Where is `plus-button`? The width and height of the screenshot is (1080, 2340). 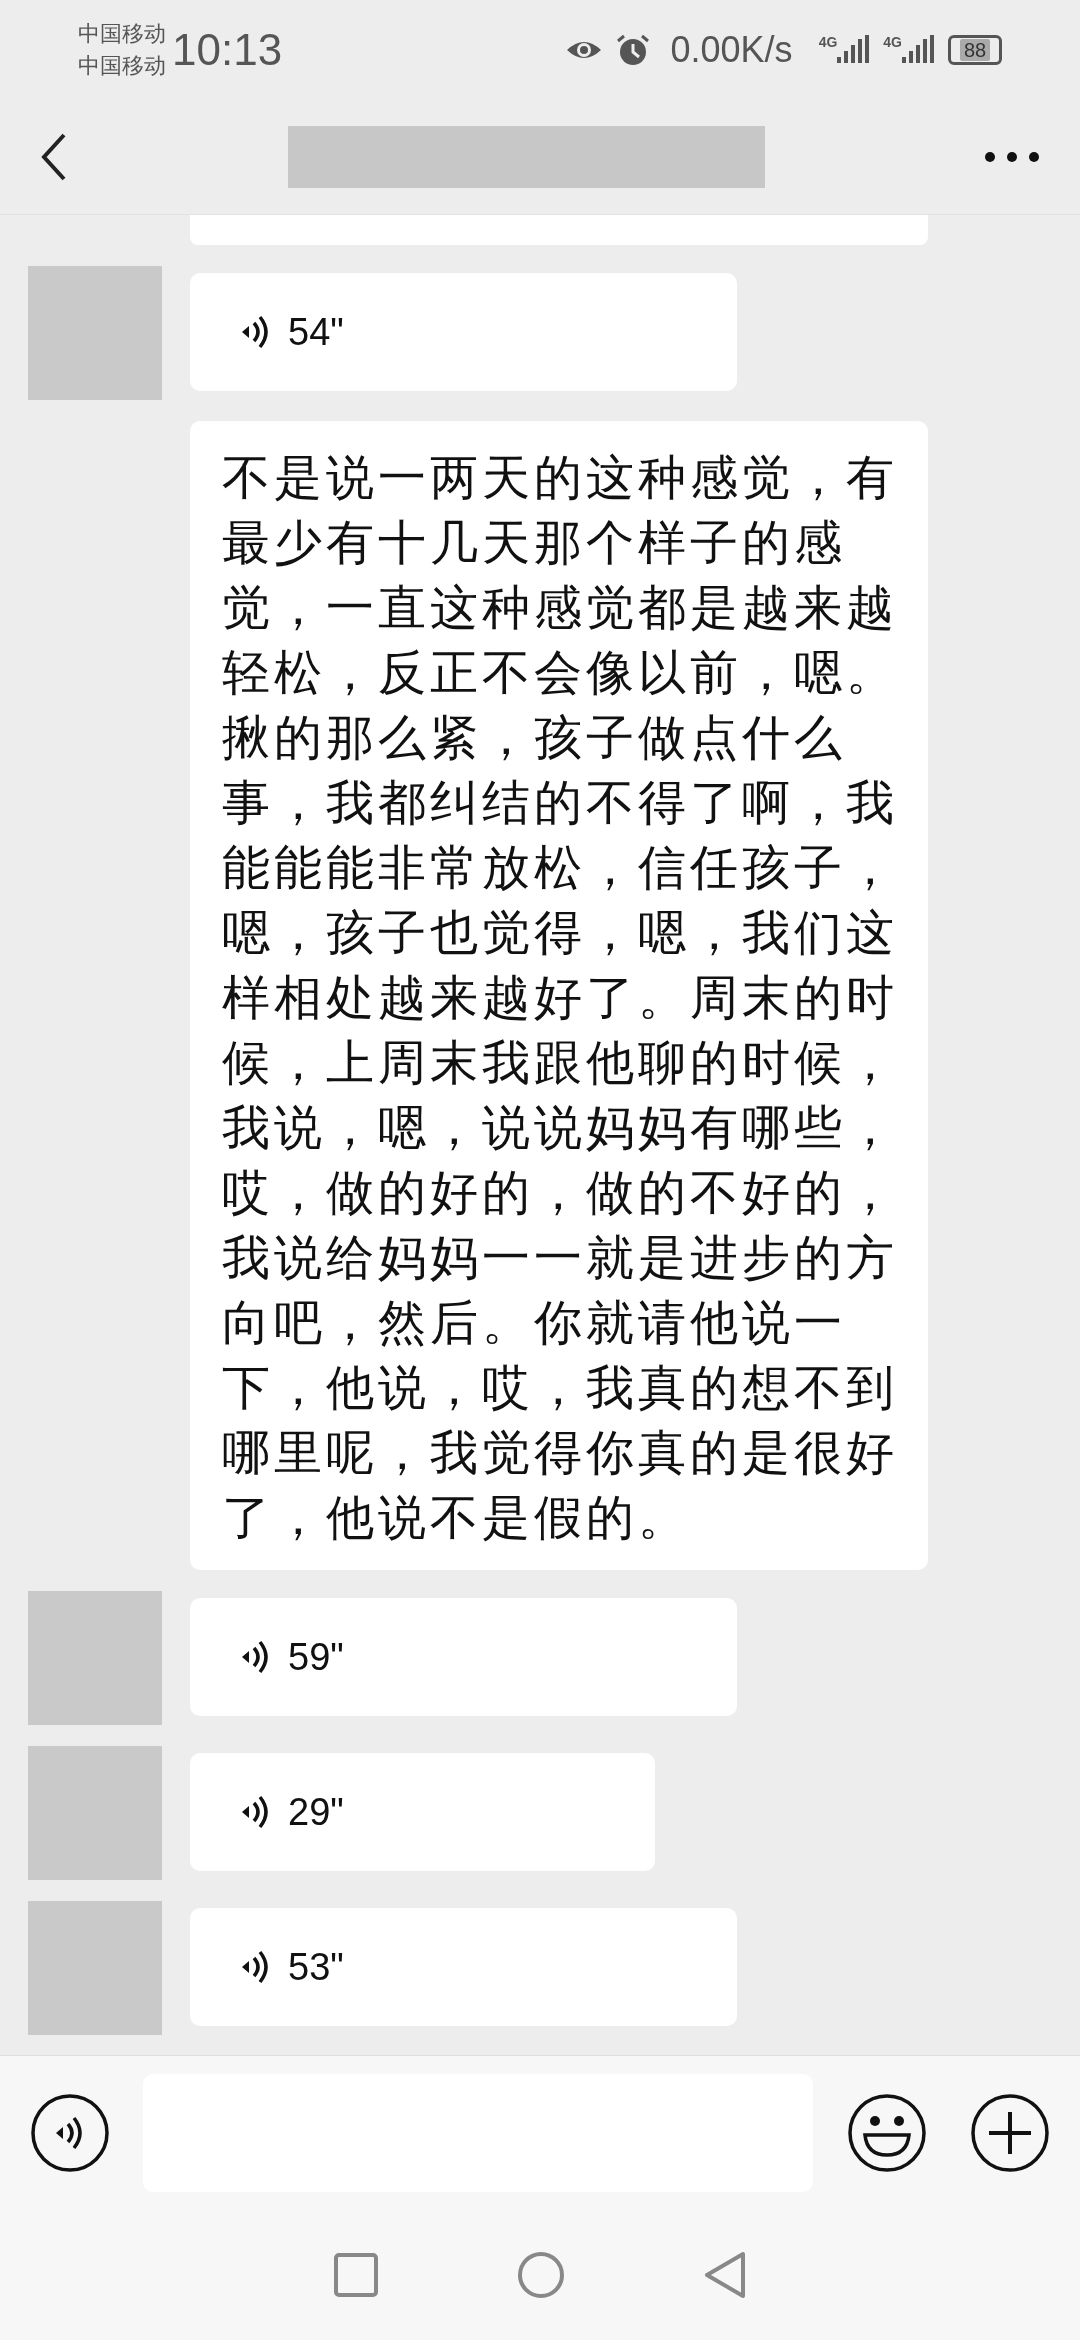
plus-button is located at coordinates (1010, 2133).